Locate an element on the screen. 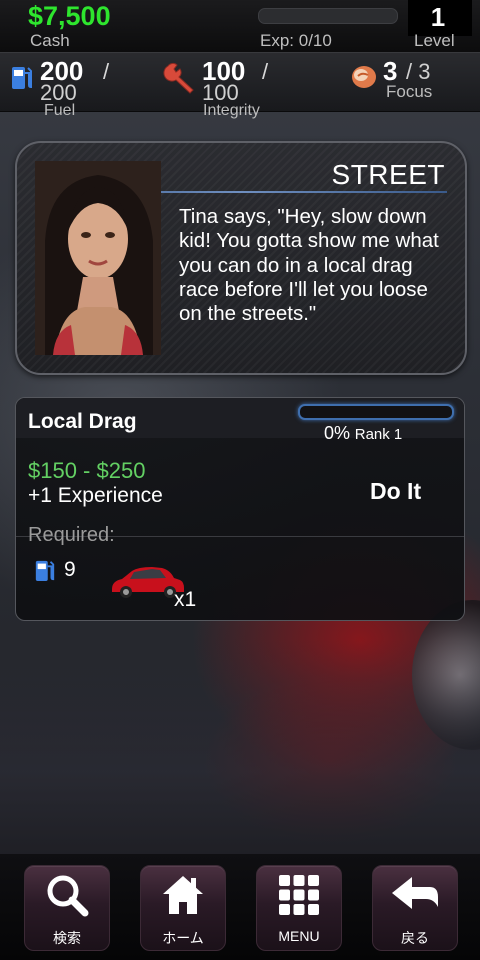  required-fuel-count: 9 is located at coordinates (70, 569).